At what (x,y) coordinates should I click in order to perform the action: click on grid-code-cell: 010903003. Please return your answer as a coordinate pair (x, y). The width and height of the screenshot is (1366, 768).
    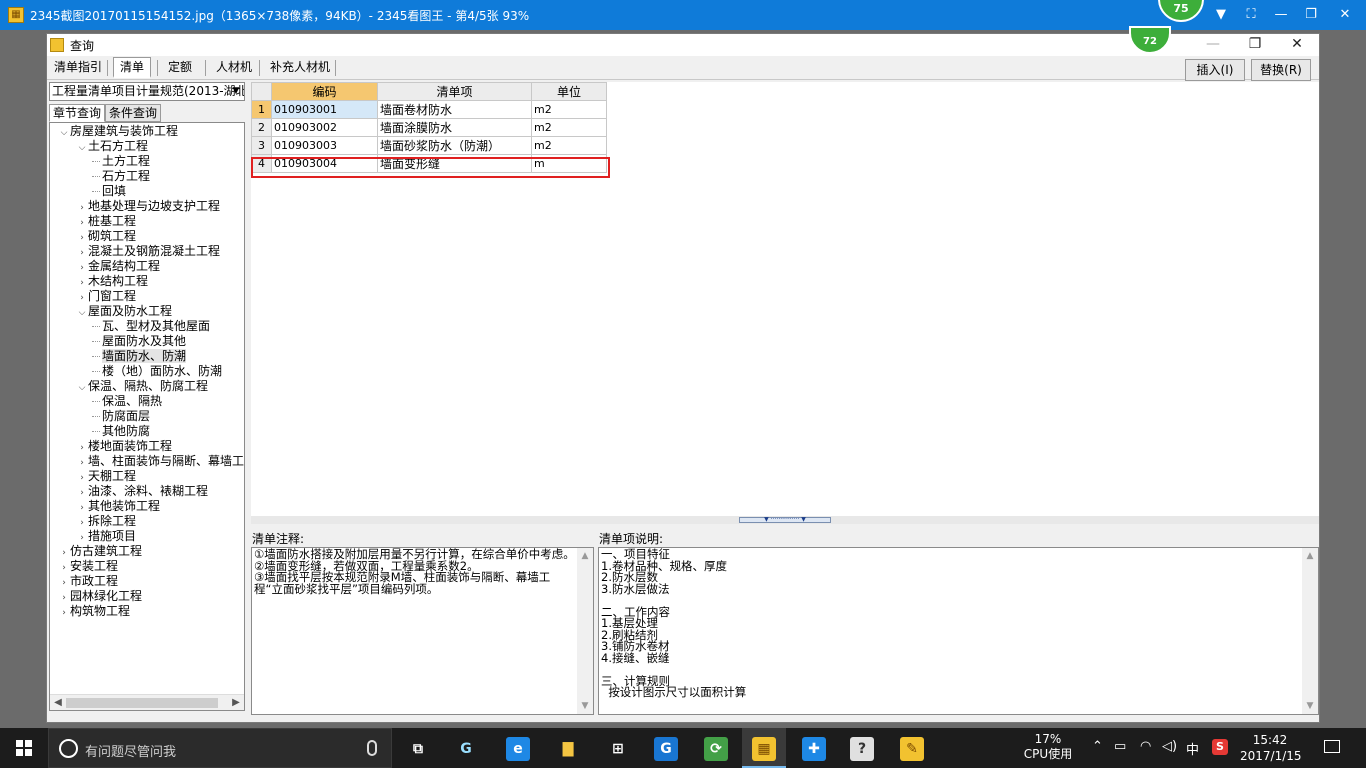
    Looking at the image, I should click on (324, 145).